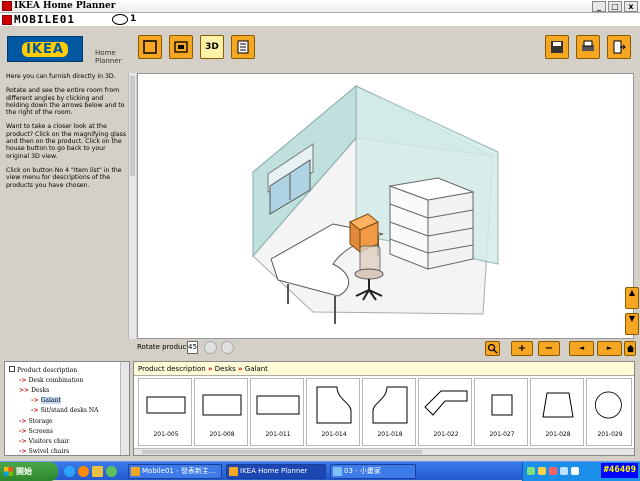  What do you see at coordinates (333, 412) in the screenshot?
I see `product-tile: 201-014` at bounding box center [333, 412].